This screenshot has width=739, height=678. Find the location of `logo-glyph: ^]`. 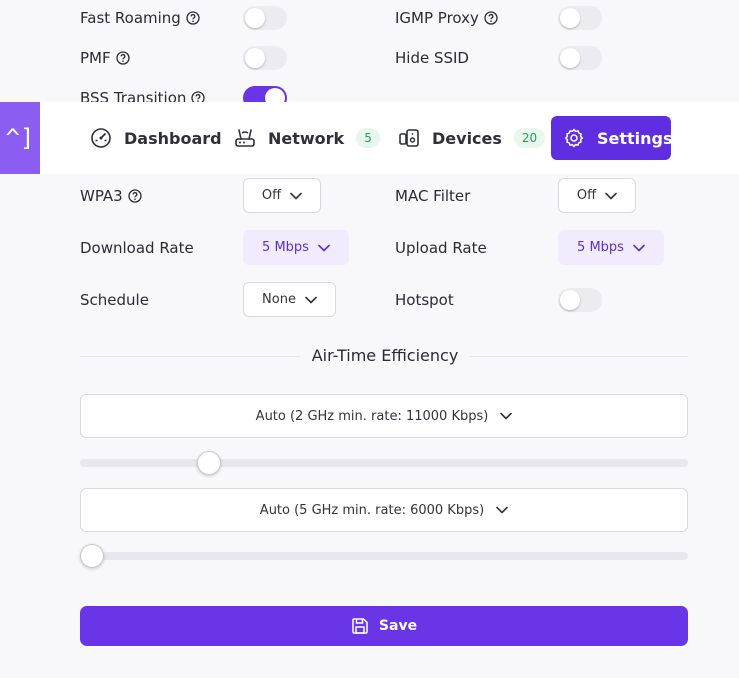

logo-glyph: ^] is located at coordinates (20, 138).